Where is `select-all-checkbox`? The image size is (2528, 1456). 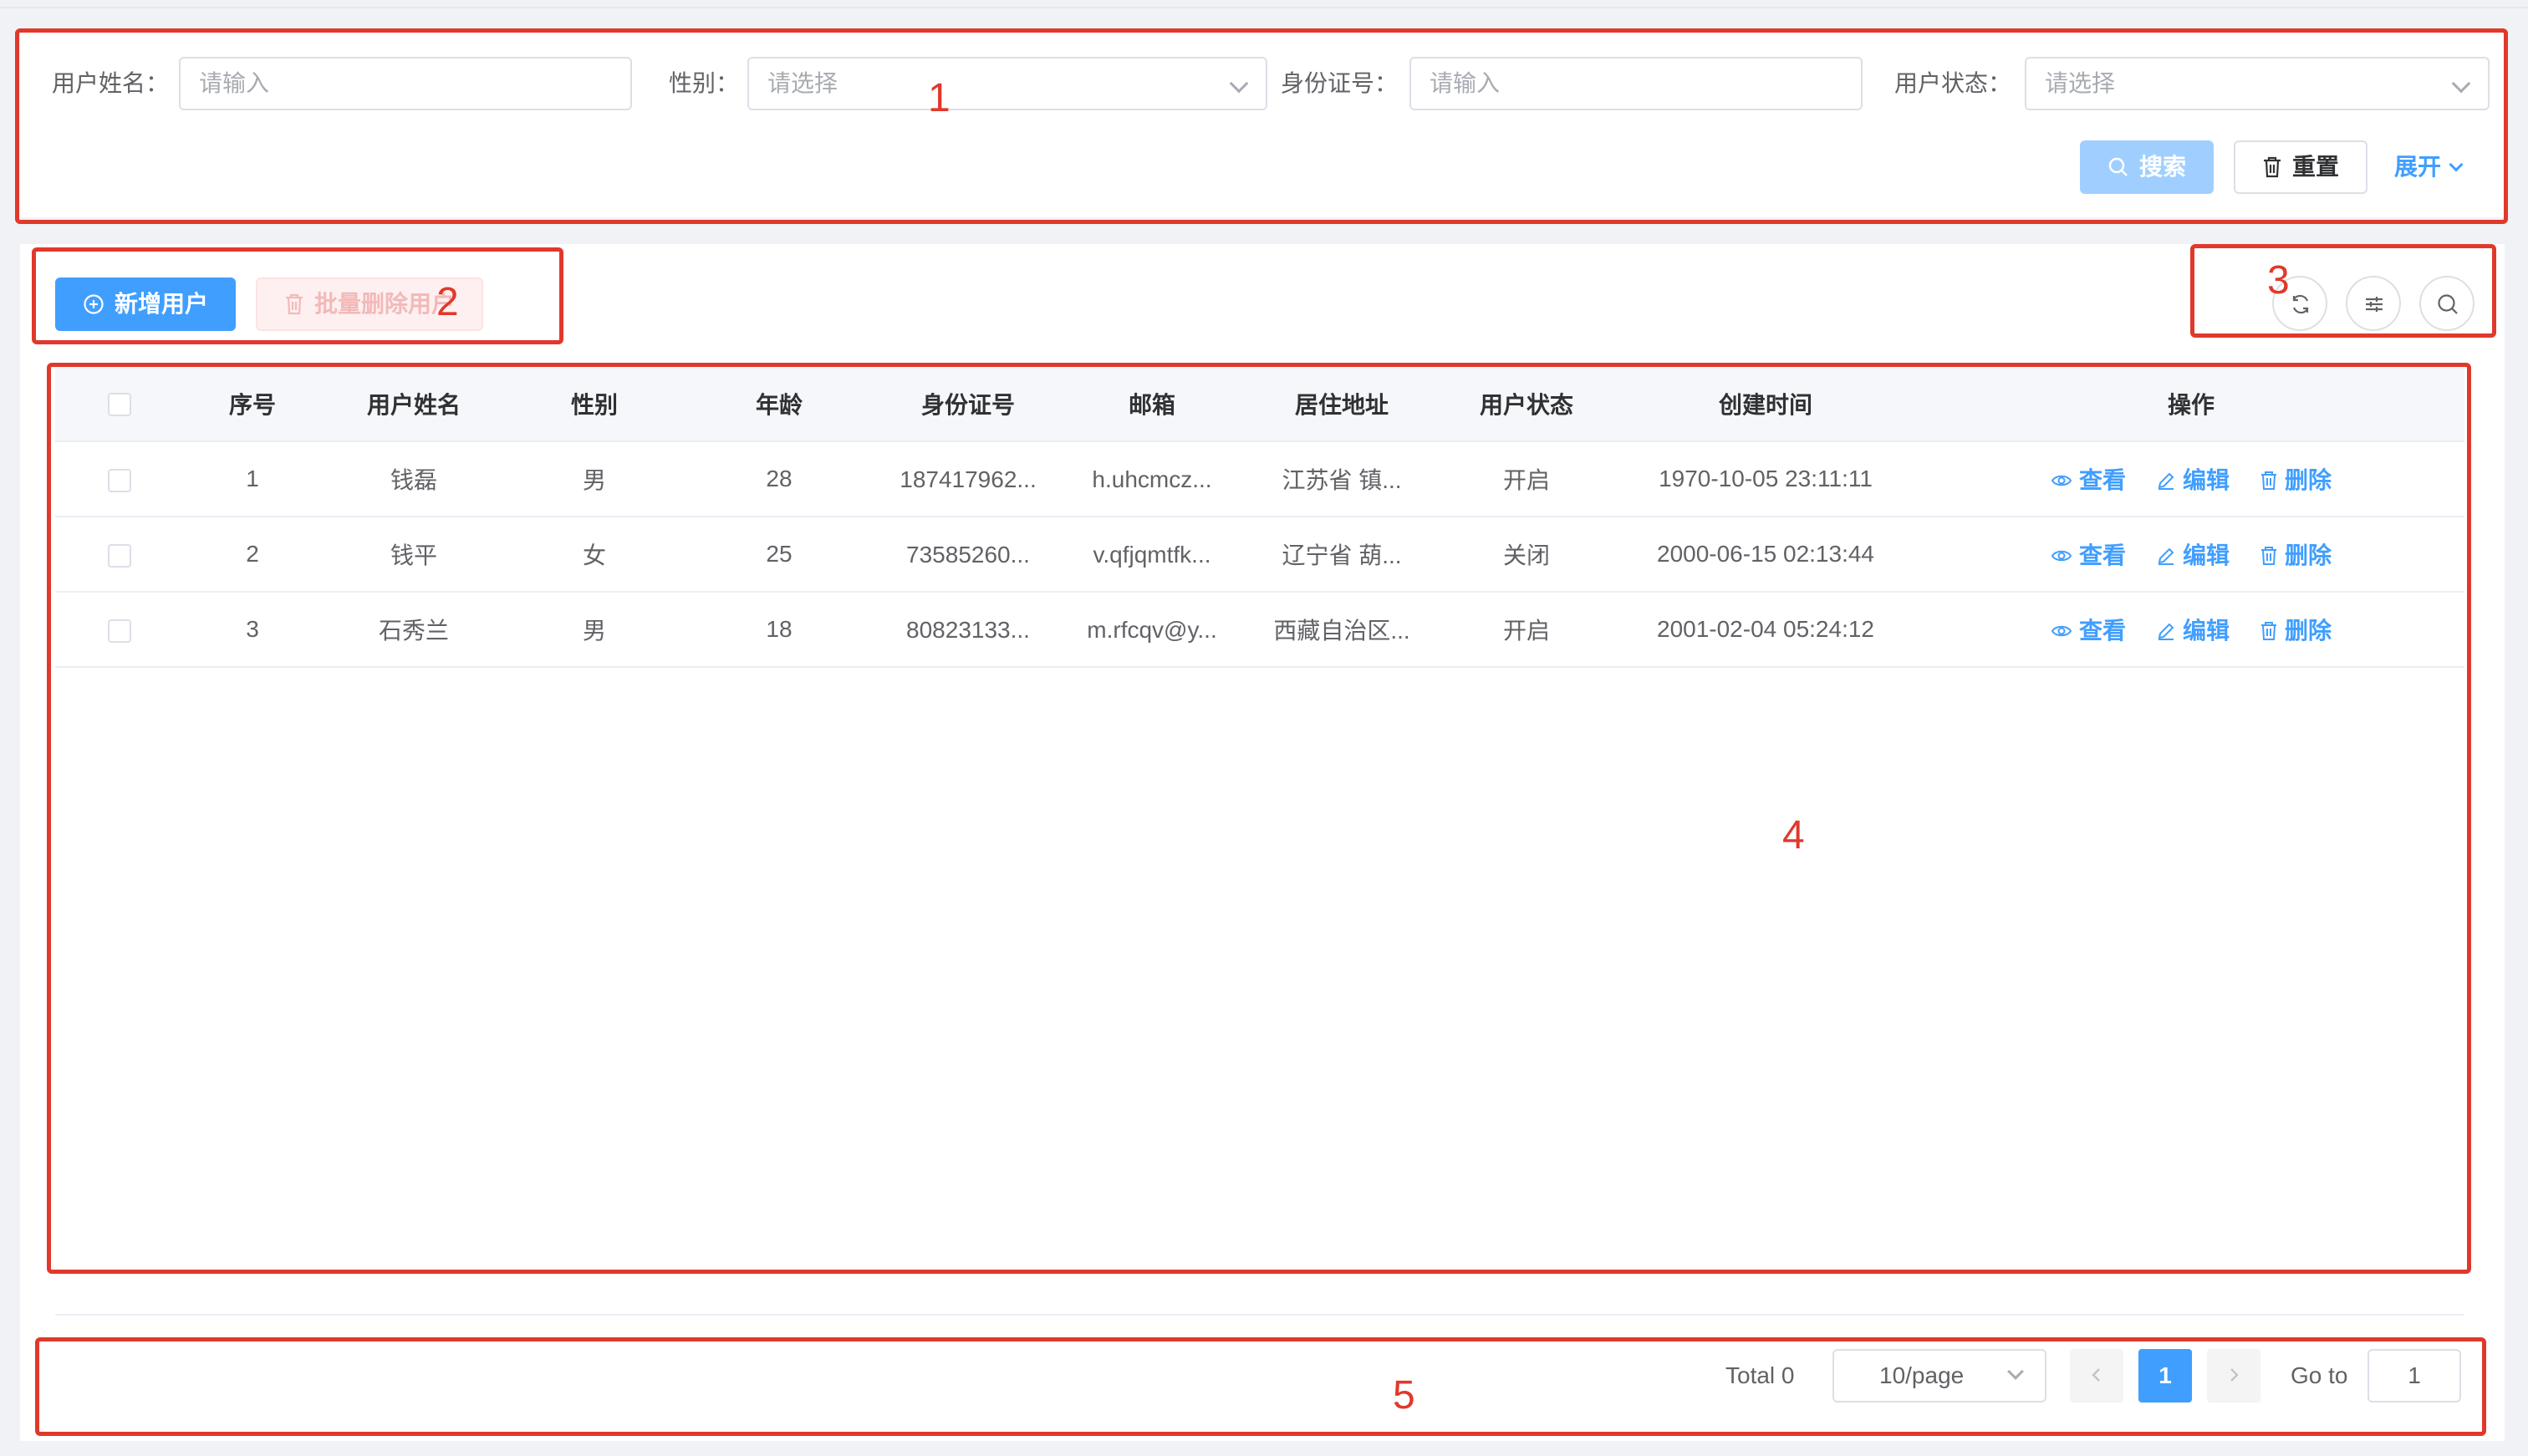 select-all-checkbox is located at coordinates (119, 405).